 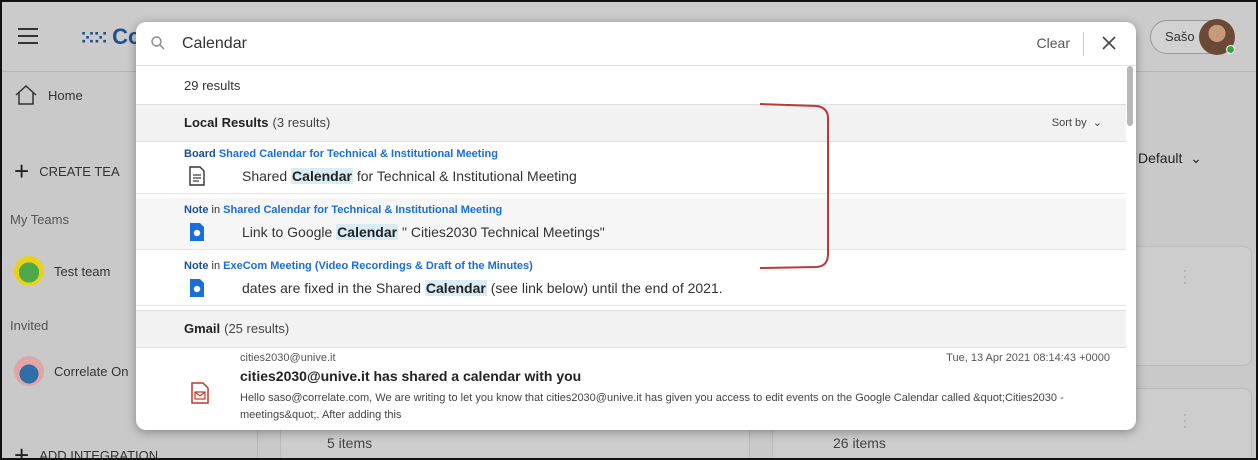 What do you see at coordinates (82, 271) in the screenshot?
I see `sidebar-item-label: Test team` at bounding box center [82, 271].